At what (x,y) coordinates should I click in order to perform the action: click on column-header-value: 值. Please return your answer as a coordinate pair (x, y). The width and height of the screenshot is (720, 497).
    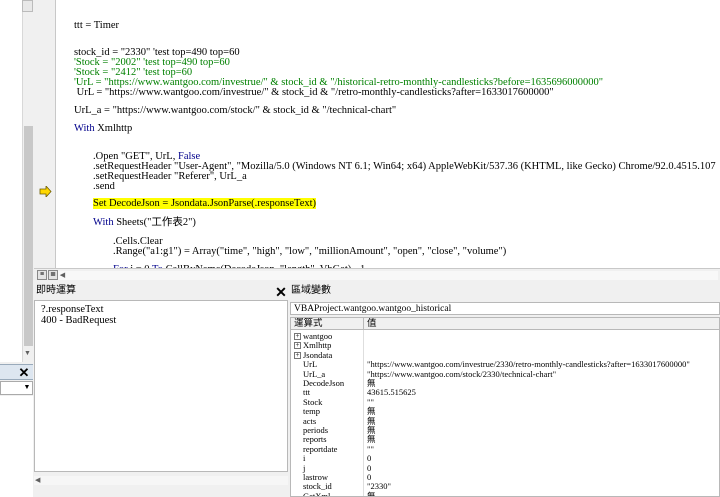
    Looking at the image, I should click on (372, 324).